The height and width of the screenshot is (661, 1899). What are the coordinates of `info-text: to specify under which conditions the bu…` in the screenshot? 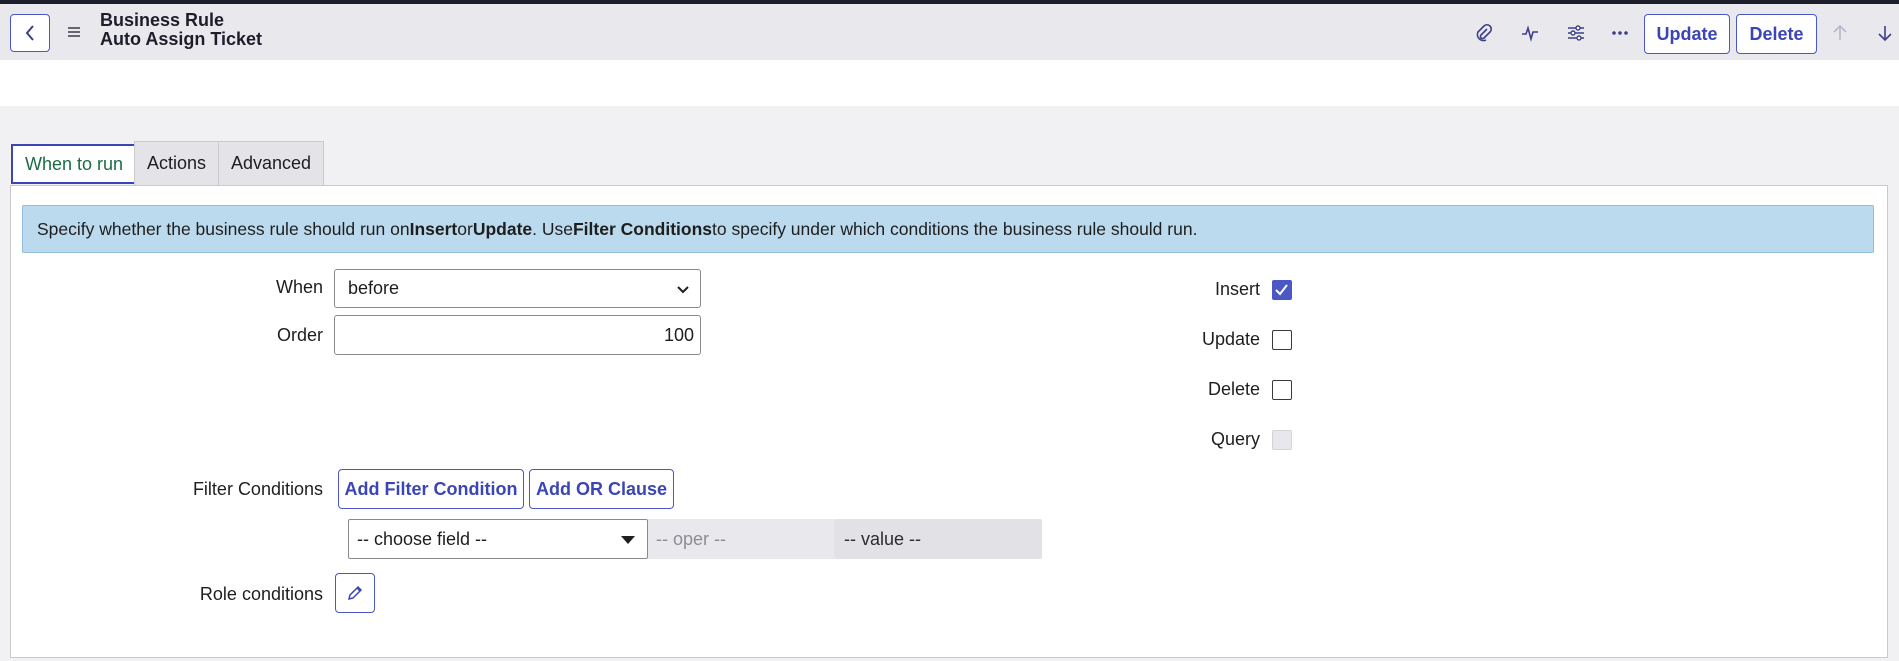 It's located at (955, 228).